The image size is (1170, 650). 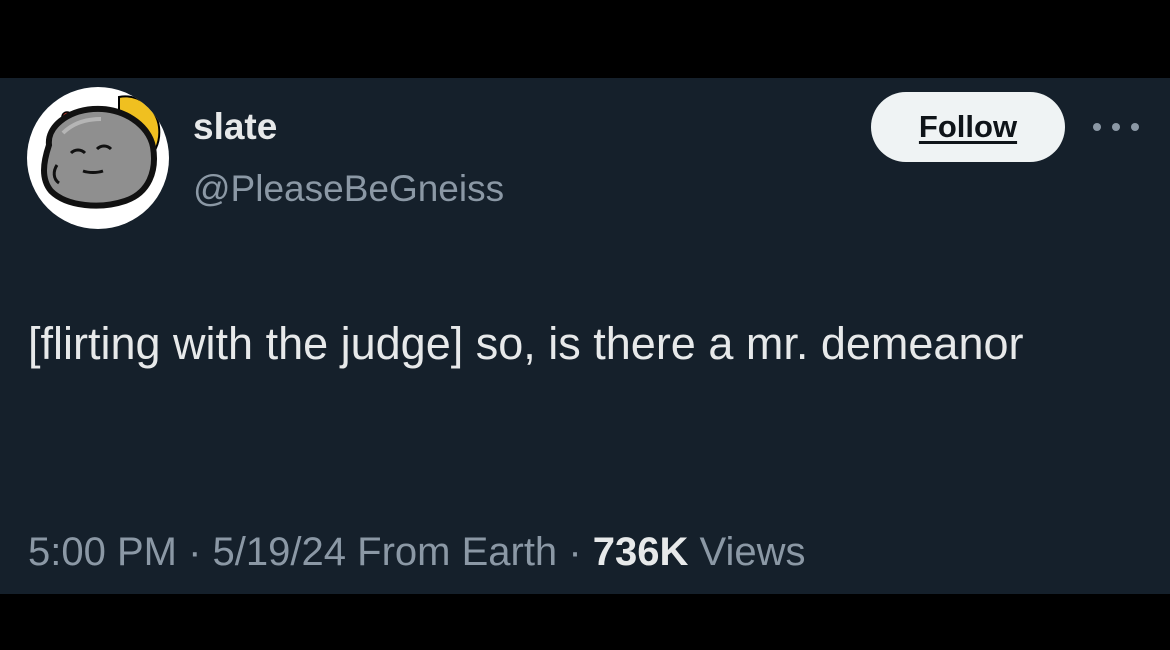 I want to click on more-options-icon, so click(x=1116, y=127).